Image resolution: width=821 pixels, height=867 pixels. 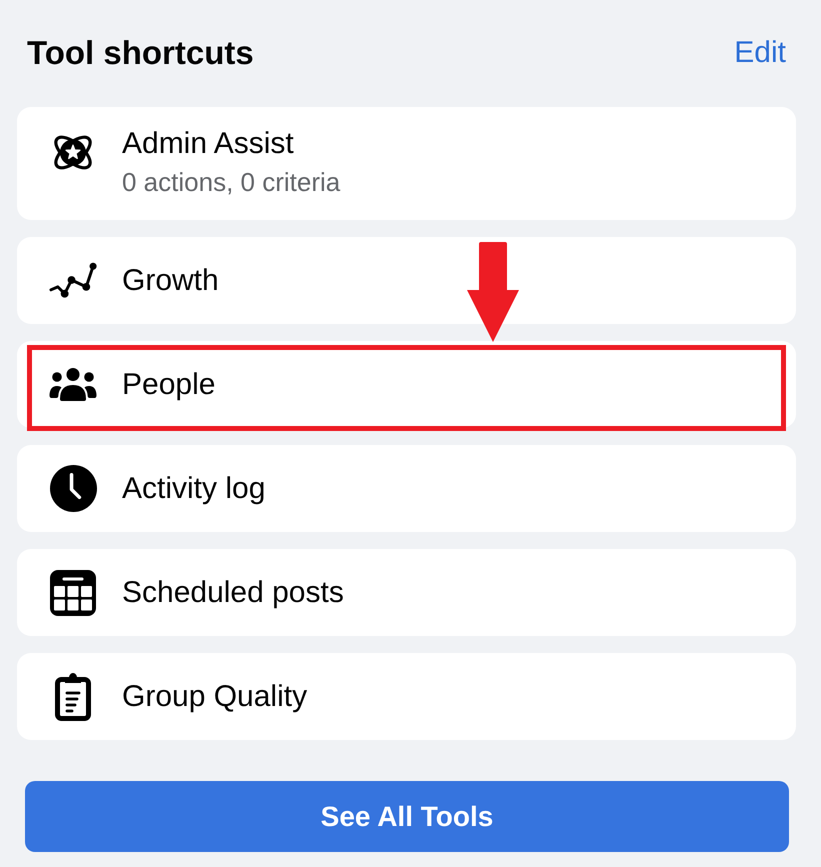 What do you see at coordinates (73, 488) in the screenshot?
I see `clock-icon` at bounding box center [73, 488].